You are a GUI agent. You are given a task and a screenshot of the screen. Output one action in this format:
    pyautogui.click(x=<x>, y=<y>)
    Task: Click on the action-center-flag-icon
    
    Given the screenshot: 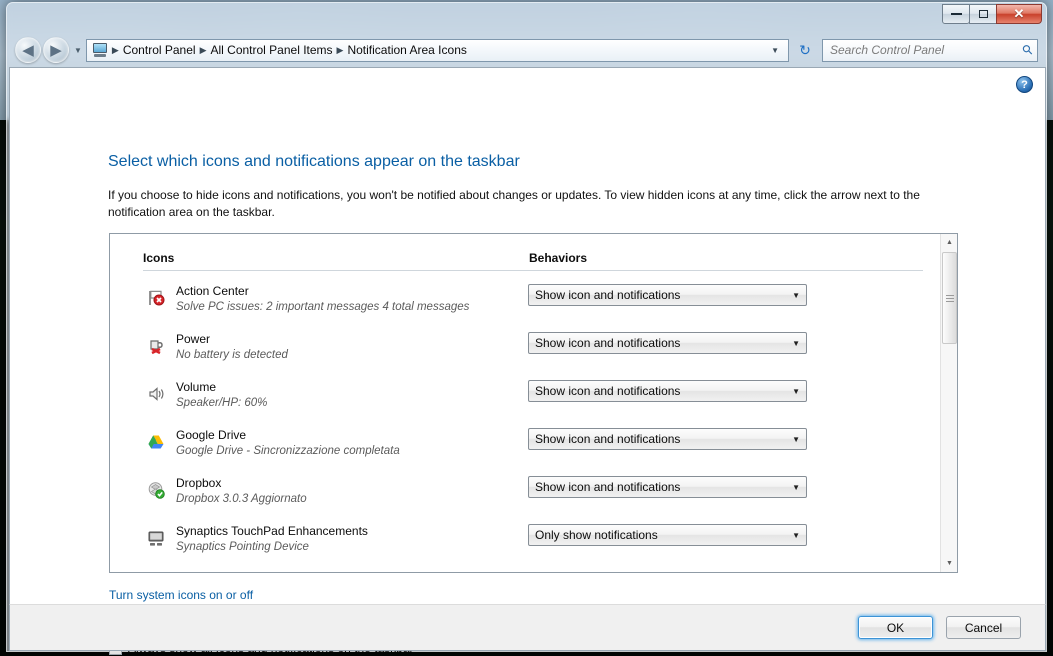 What is the action you would take?
    pyautogui.click(x=156, y=298)
    